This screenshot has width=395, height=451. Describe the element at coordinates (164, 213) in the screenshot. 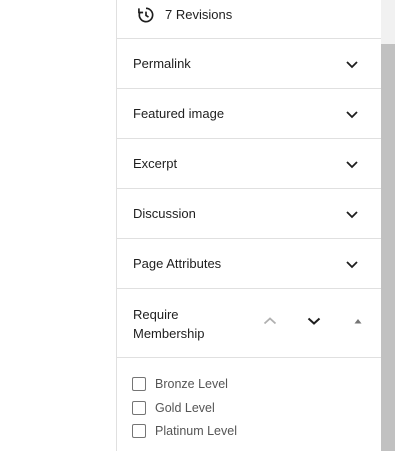

I see `panel-title: Discussion` at that location.